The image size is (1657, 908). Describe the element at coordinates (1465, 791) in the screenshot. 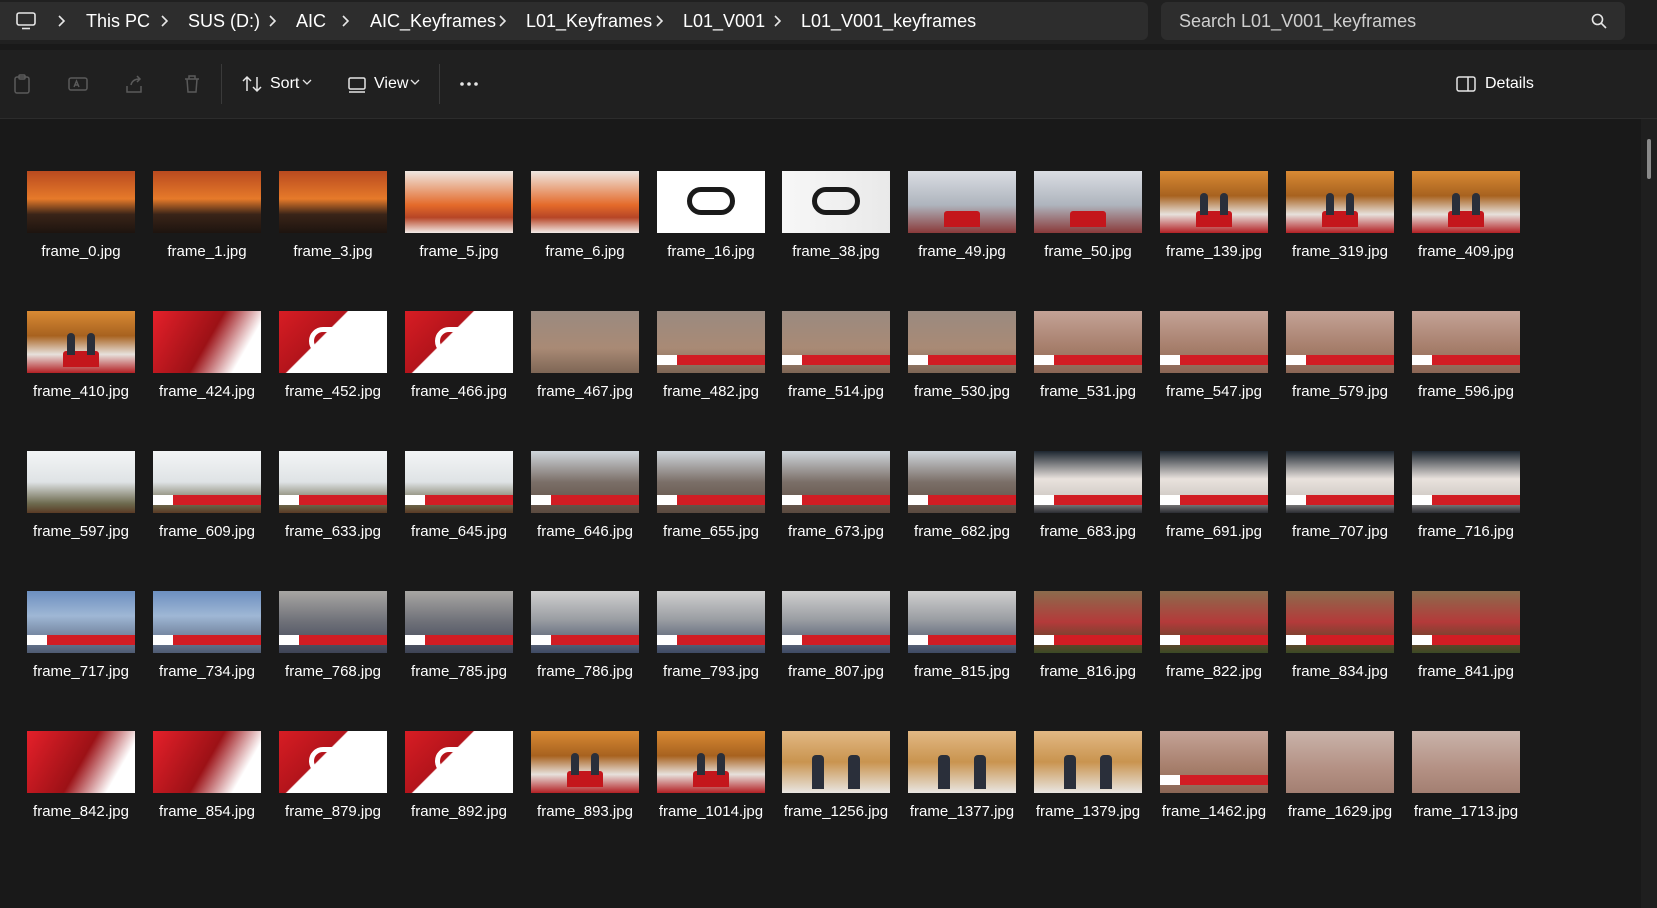

I see `file-item: frame_1713.jpg` at that location.